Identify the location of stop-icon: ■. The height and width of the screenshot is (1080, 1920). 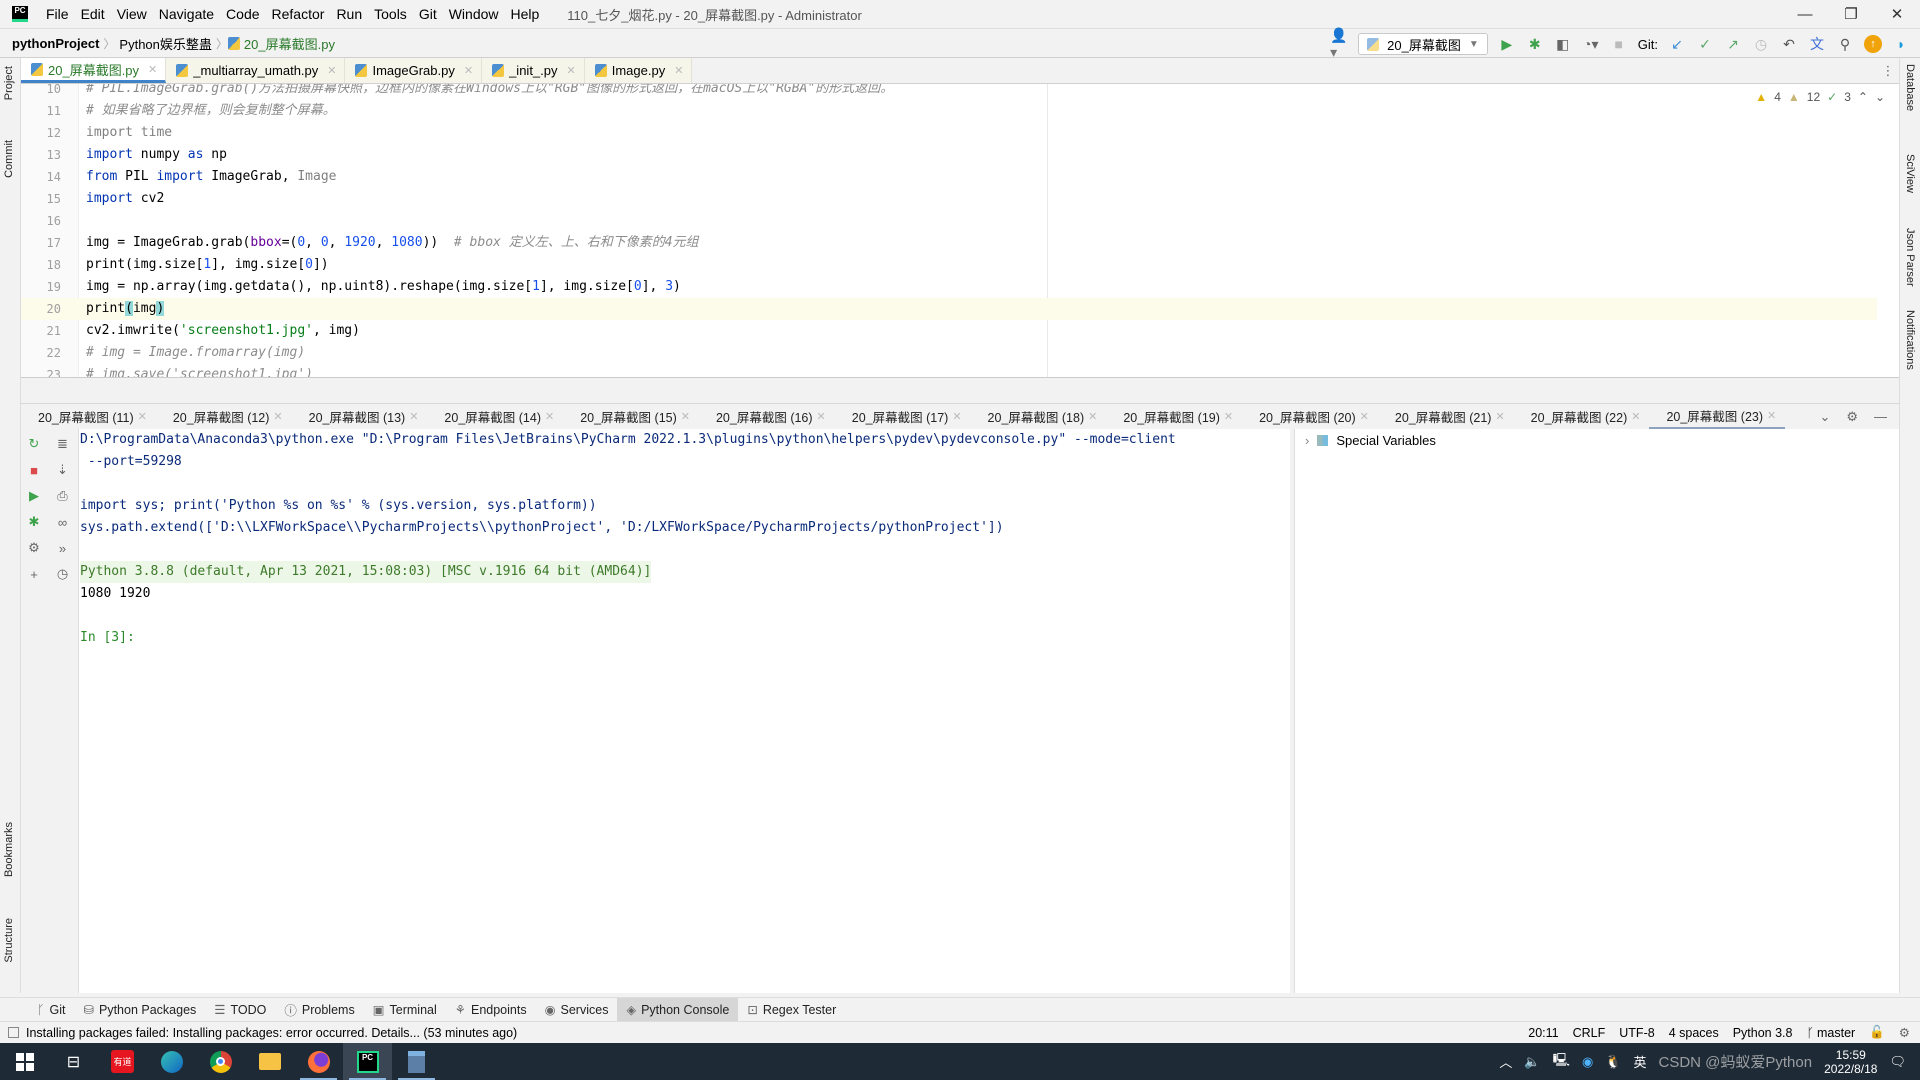
(1619, 44).